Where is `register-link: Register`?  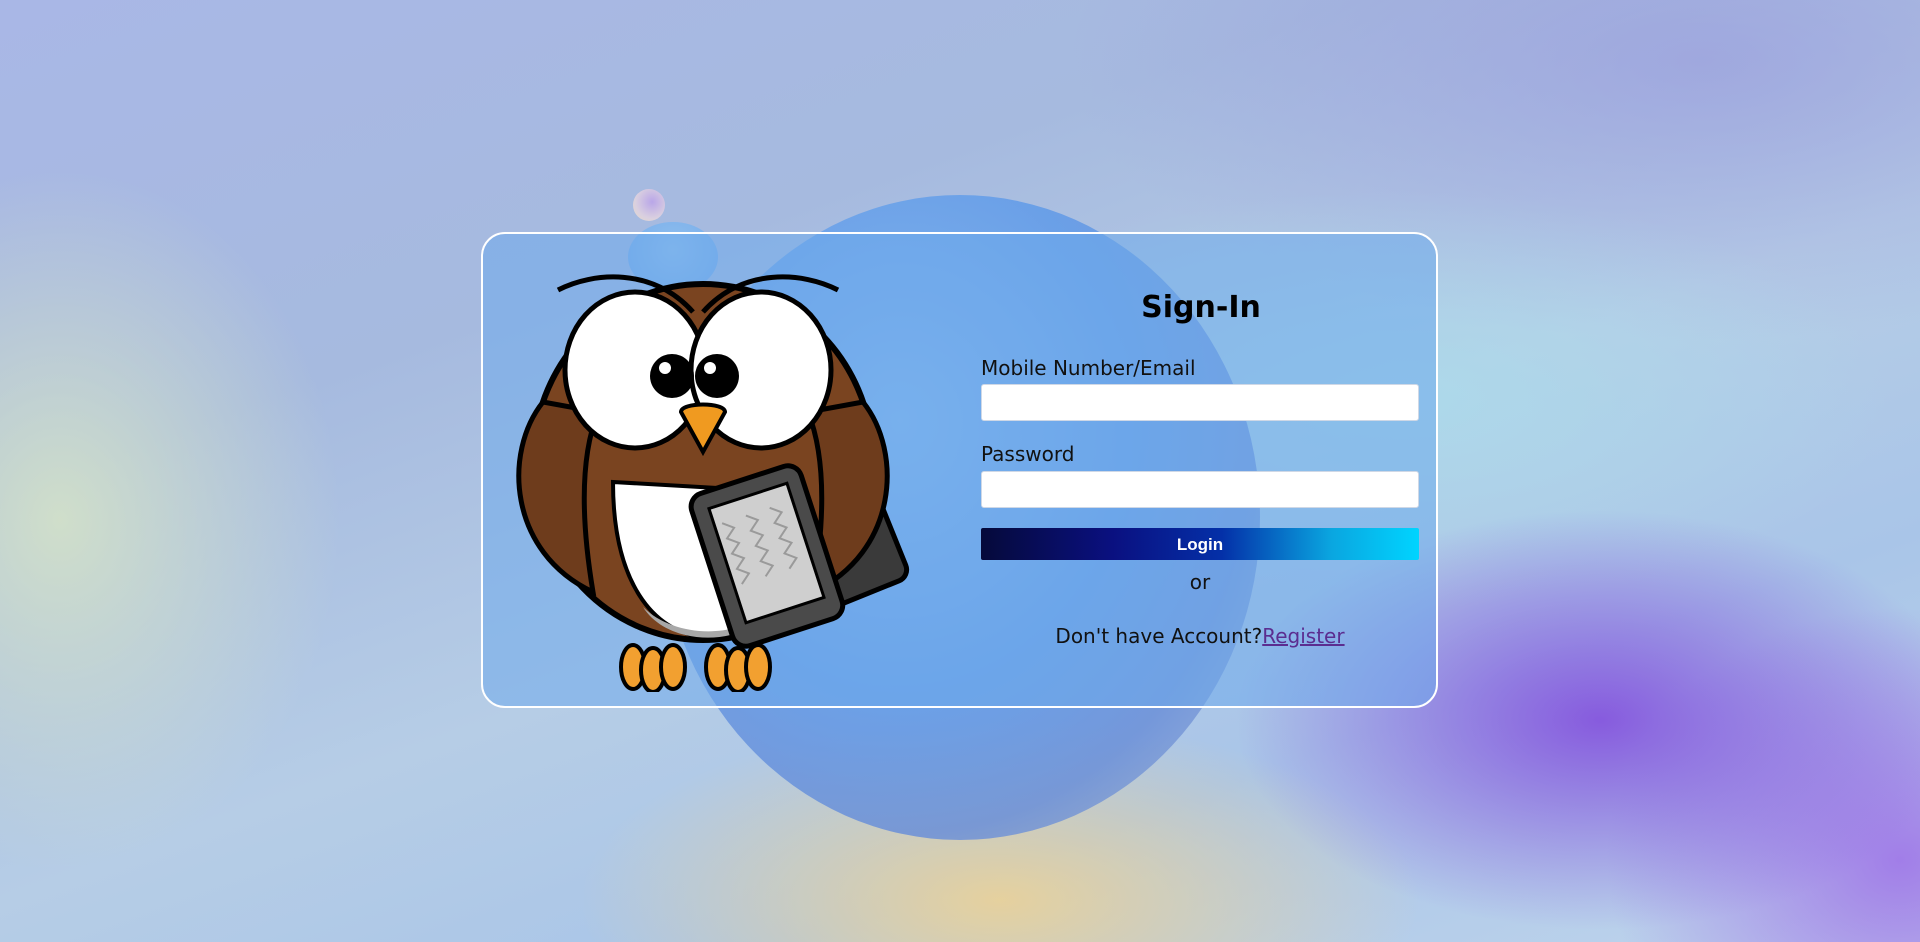 register-link: Register is located at coordinates (1303, 636).